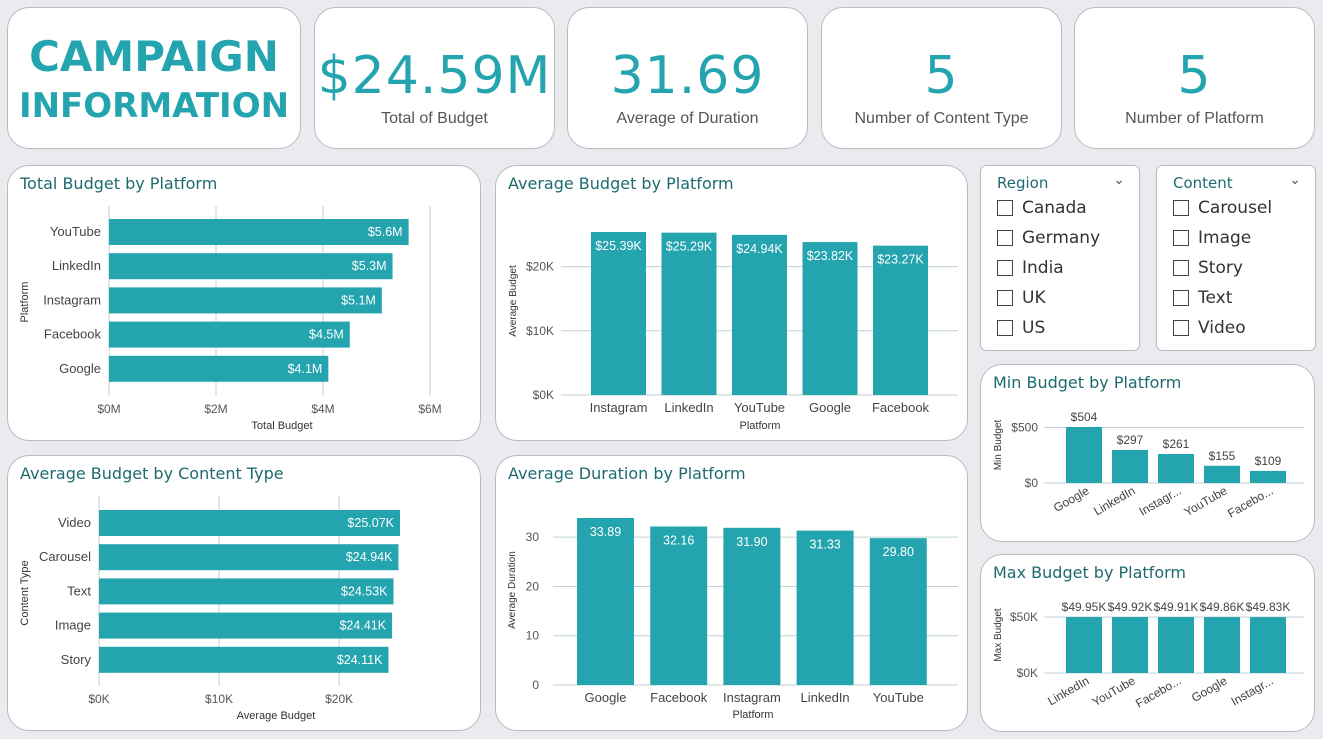  Describe the element at coordinates (326, 335) in the screenshot. I see `data-label: $4.5M` at that location.